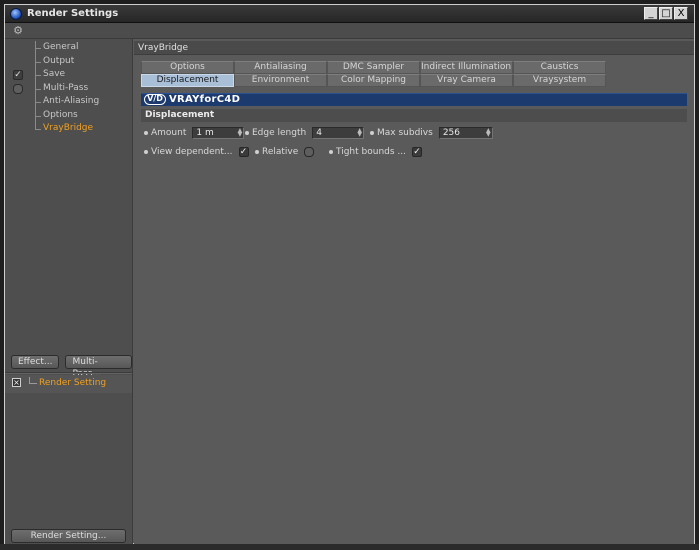 The width and height of the screenshot is (699, 550). Describe the element at coordinates (243, 151) in the screenshot. I see `view-dependent-checkbox: ✓` at that location.